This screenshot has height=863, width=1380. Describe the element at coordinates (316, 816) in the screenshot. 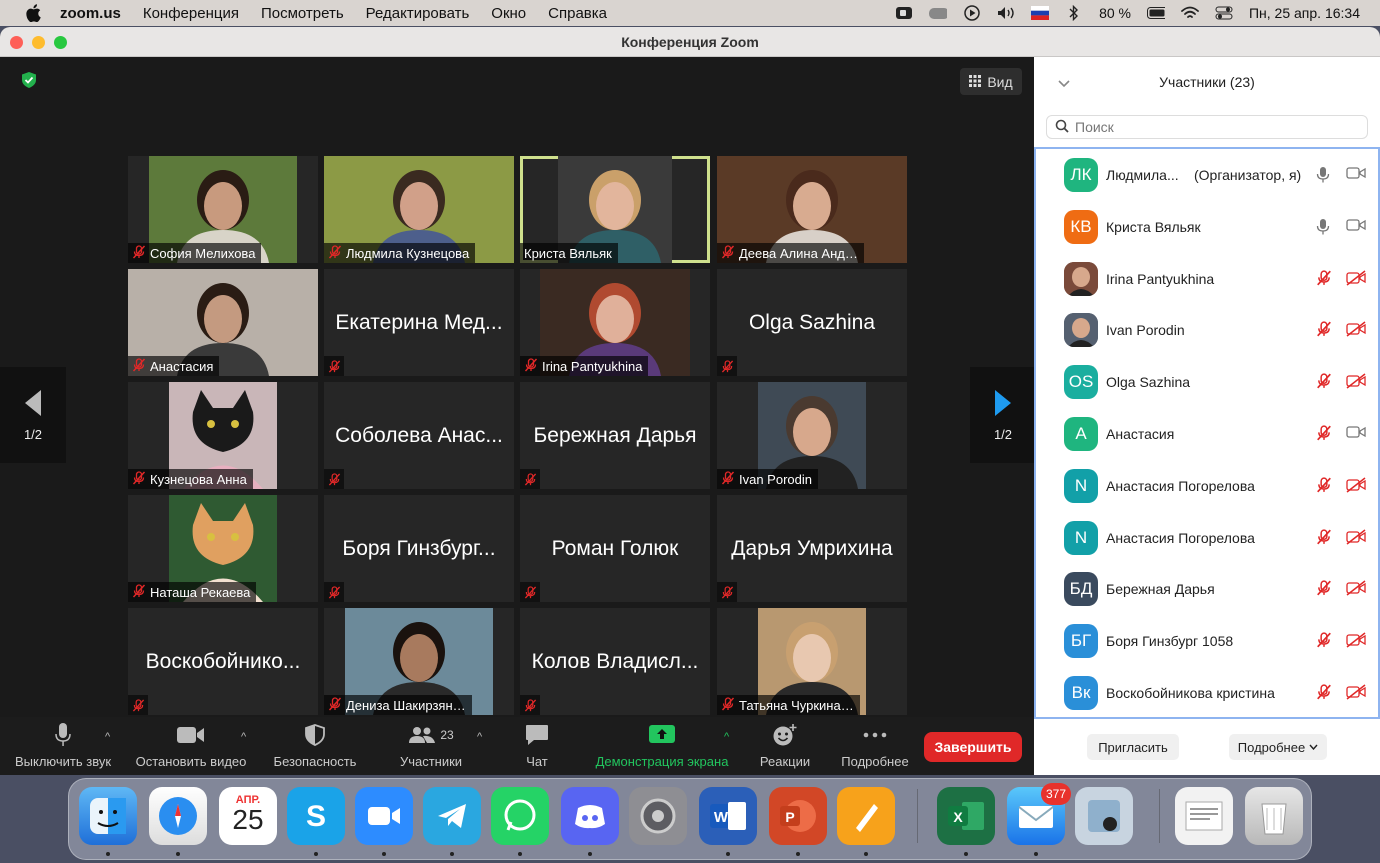

I see `skype-icon: S` at that location.